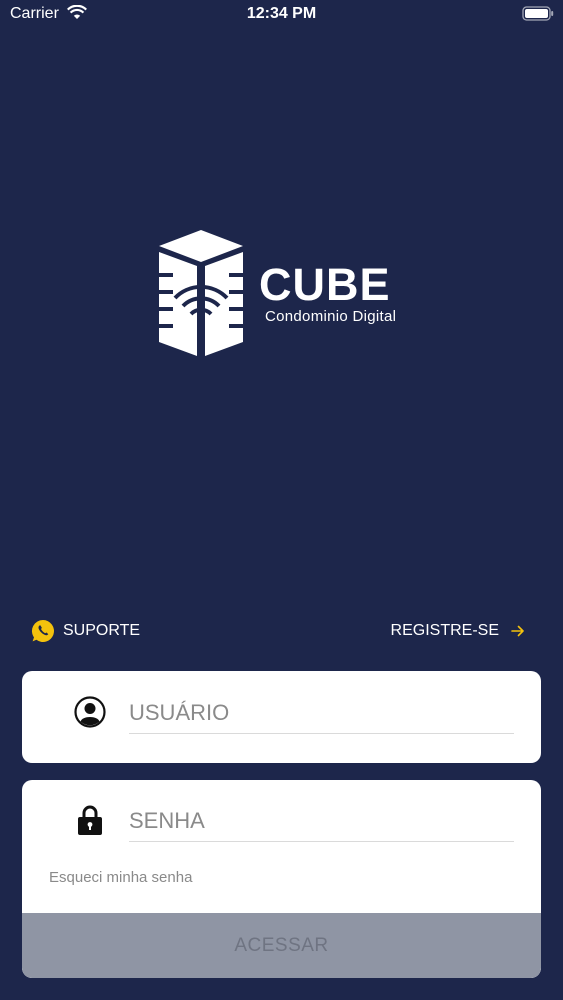  I want to click on logo-tagline: Condominio Digital, so click(331, 316).